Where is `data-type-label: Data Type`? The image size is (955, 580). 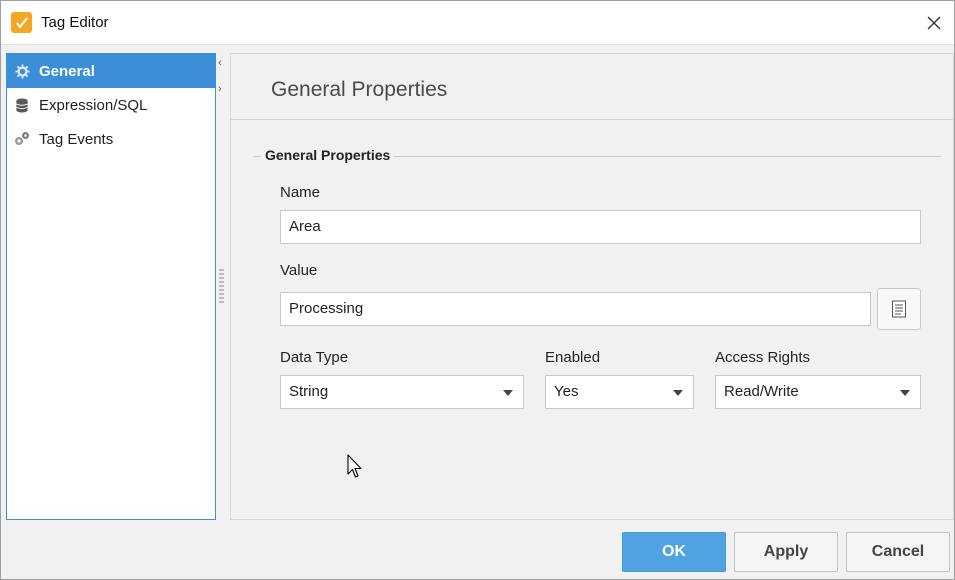 data-type-label: Data Type is located at coordinates (314, 357).